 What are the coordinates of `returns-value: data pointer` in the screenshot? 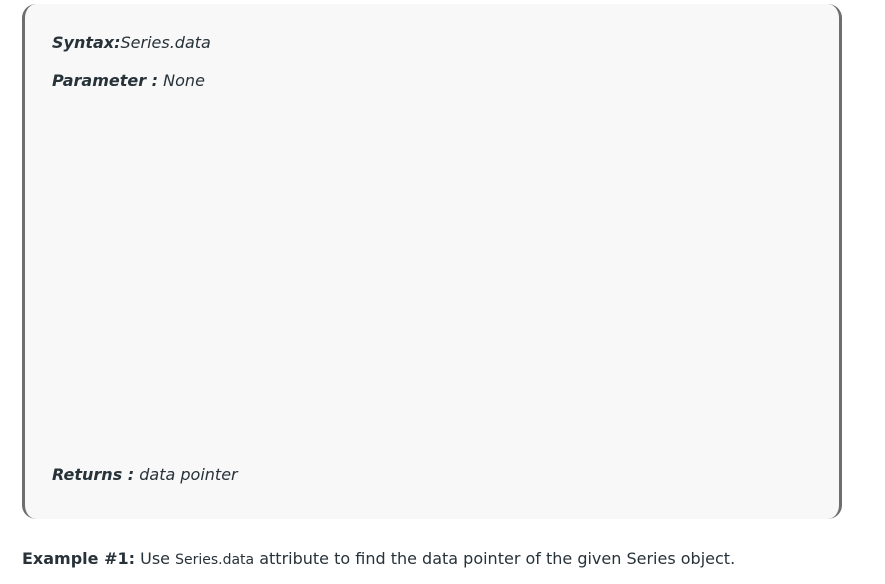 It's located at (186, 474).